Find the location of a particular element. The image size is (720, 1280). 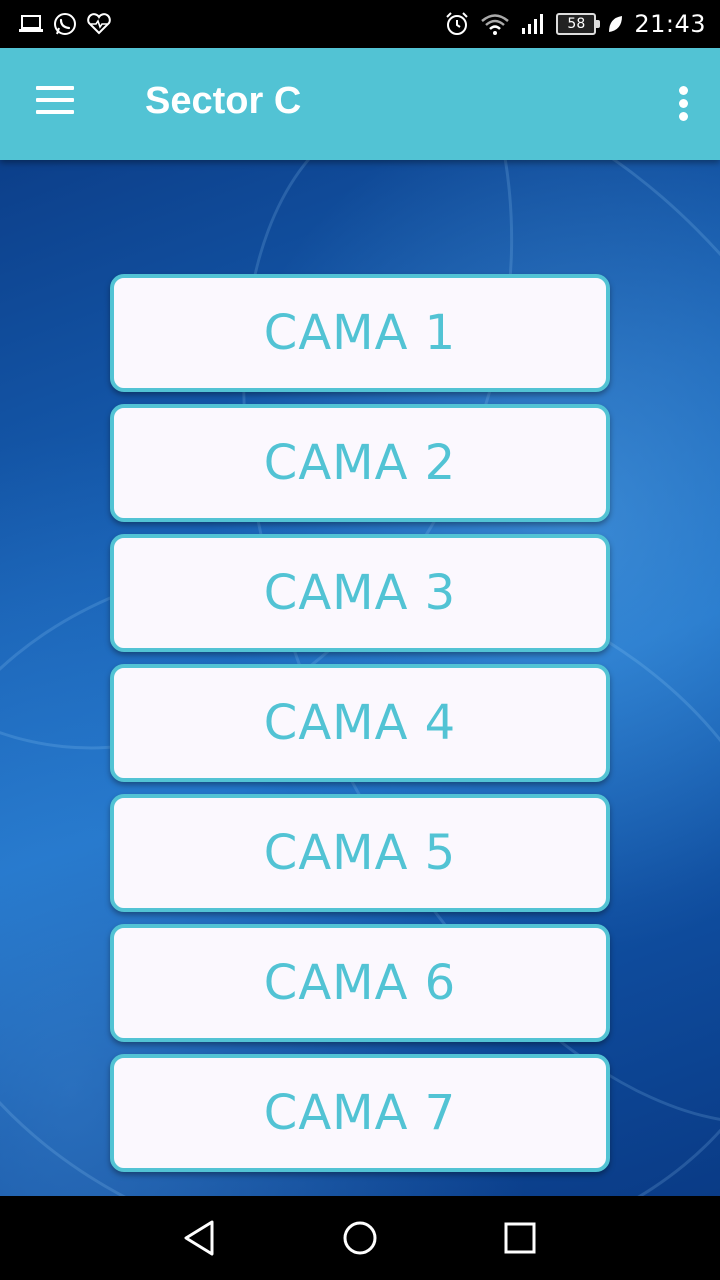

alarm-icon is located at coordinates (457, 24).